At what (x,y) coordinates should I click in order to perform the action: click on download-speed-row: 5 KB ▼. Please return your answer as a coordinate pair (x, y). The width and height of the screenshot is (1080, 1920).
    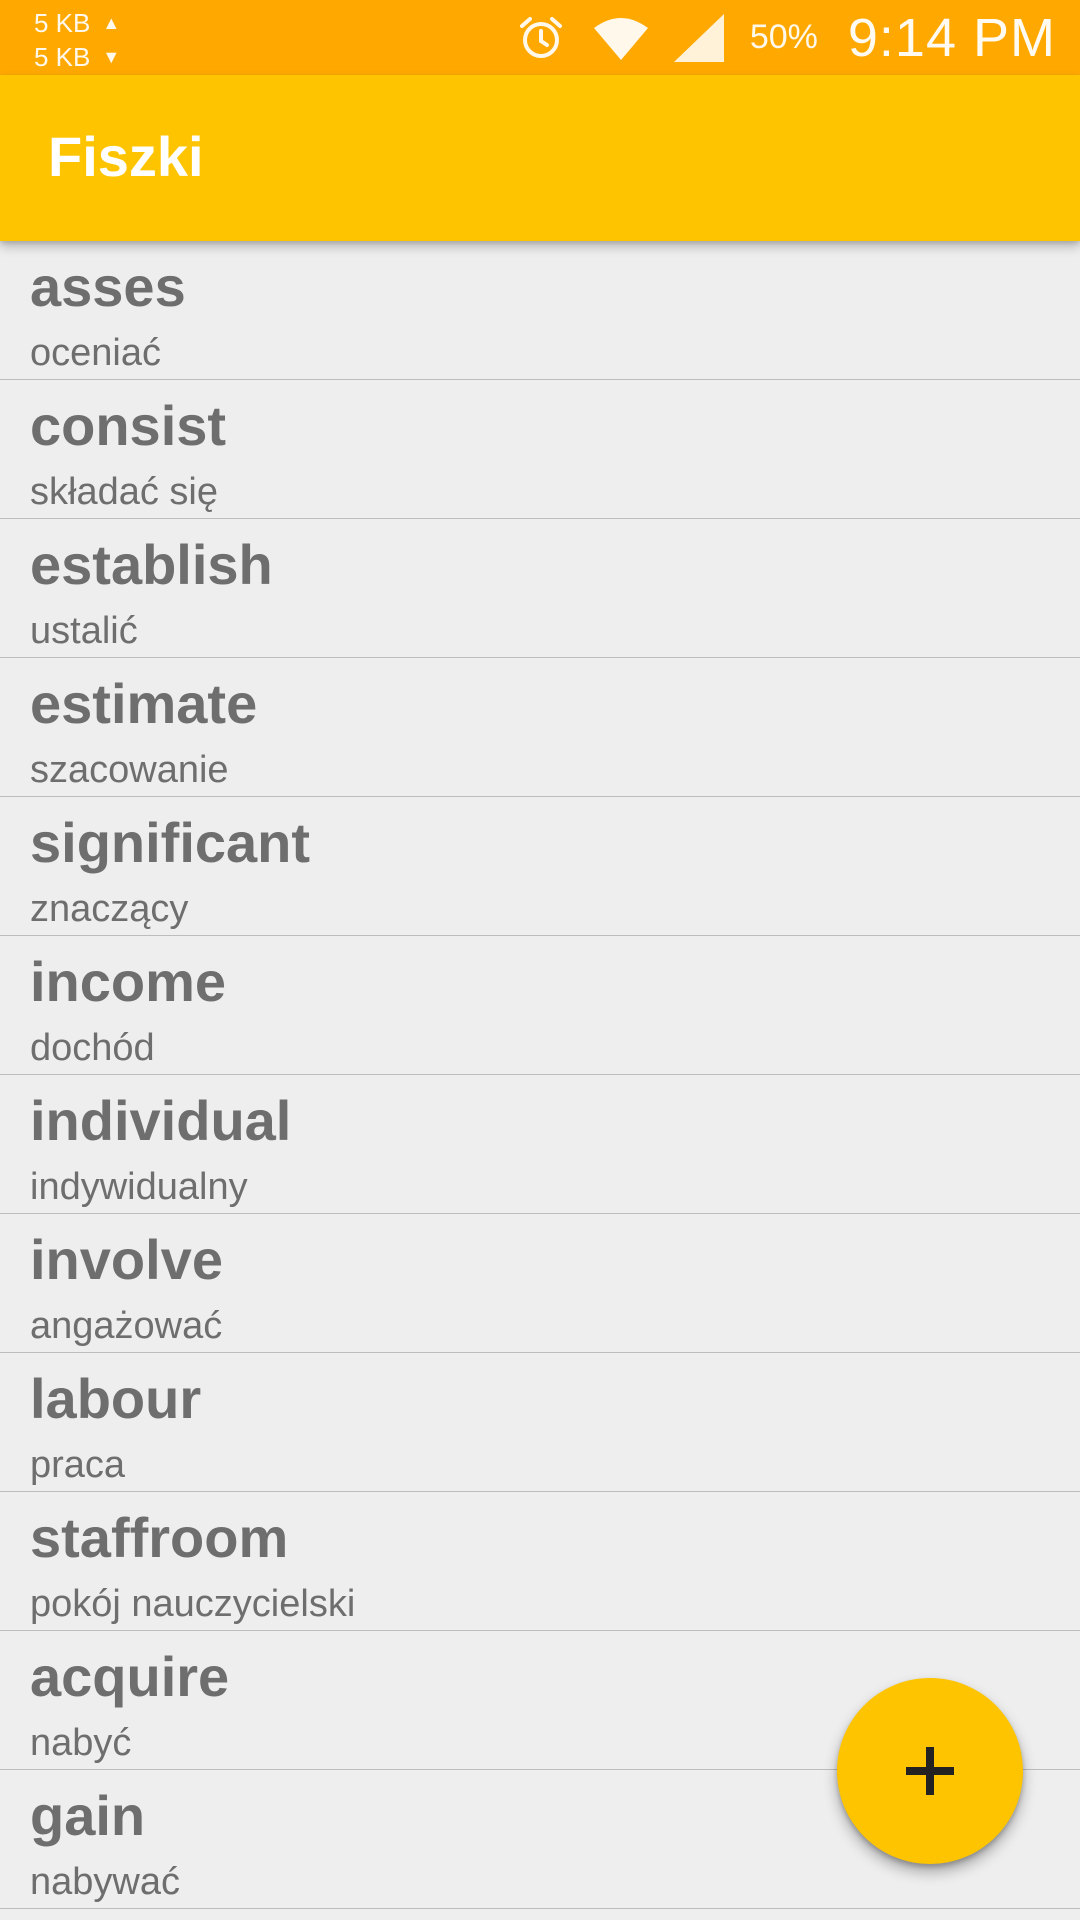
    Looking at the image, I should click on (77, 57).